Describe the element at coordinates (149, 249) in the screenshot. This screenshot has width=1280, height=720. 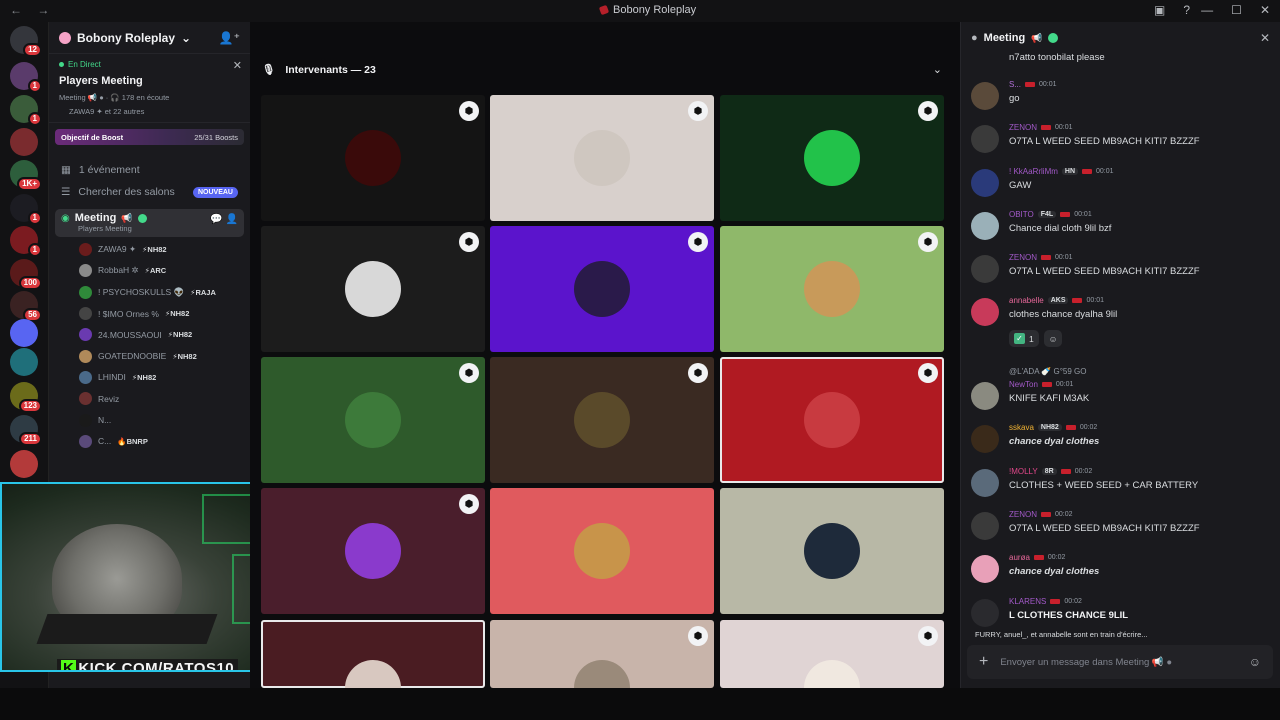
I see `voice-member: ZAWA9 ✦ ⚡NH82` at that location.